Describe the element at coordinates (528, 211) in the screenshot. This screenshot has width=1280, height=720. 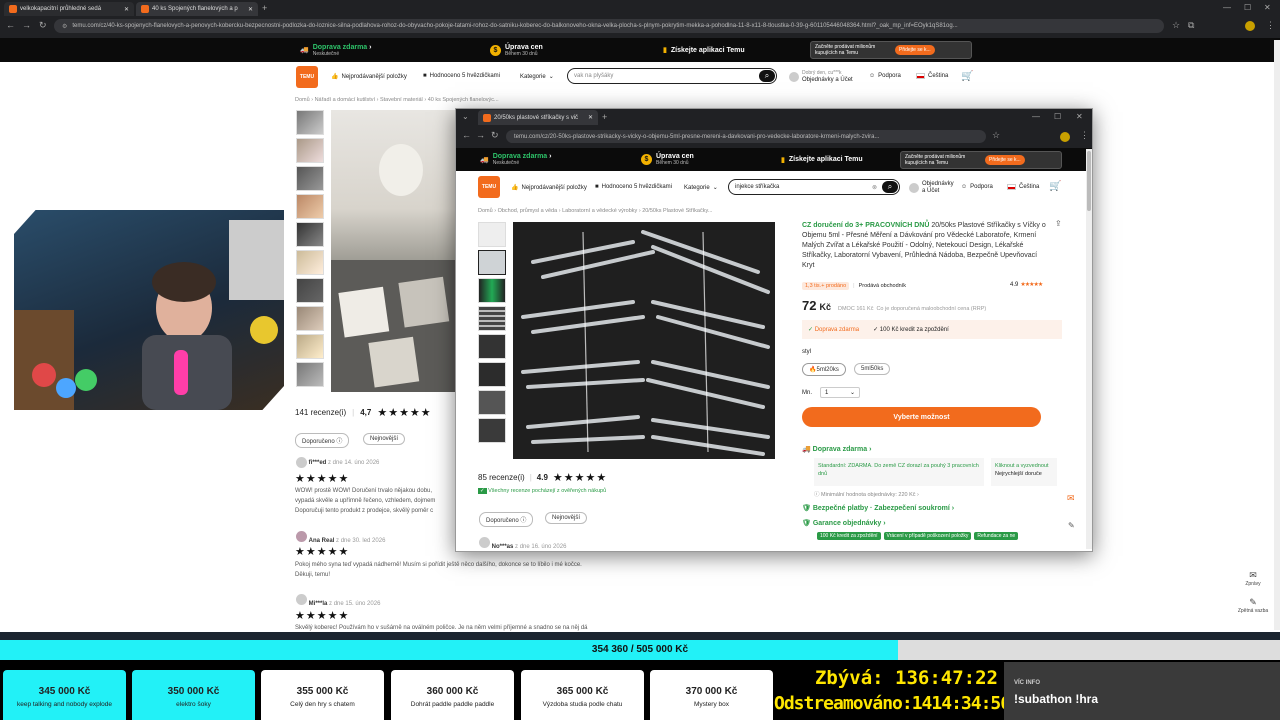
I see `crumb-level1: Obchod, průmysl a věda` at that location.